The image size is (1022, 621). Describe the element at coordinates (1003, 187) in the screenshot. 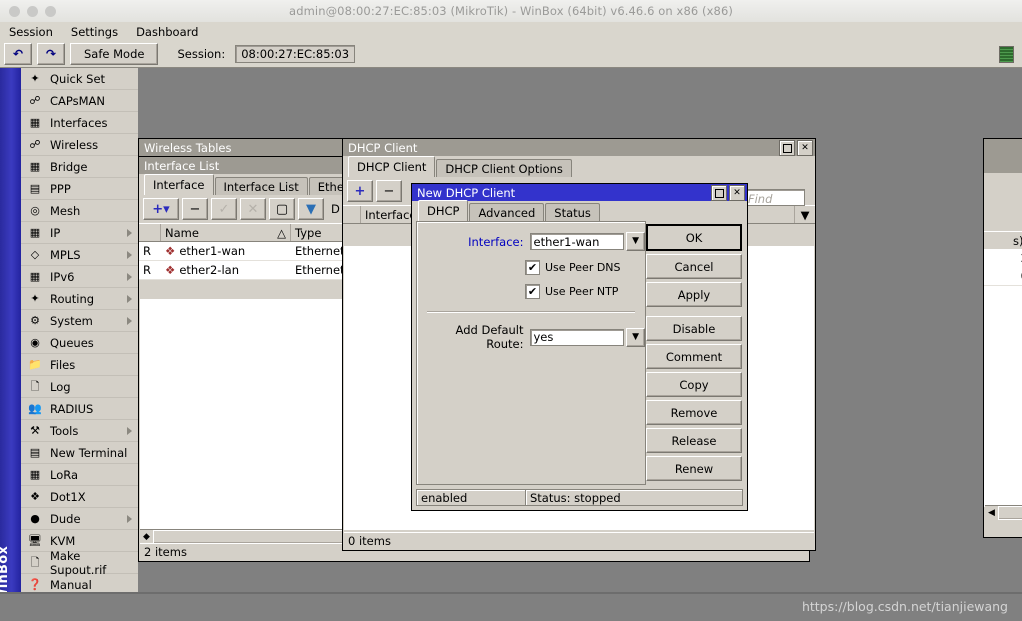

I see `stats-toolbar` at that location.